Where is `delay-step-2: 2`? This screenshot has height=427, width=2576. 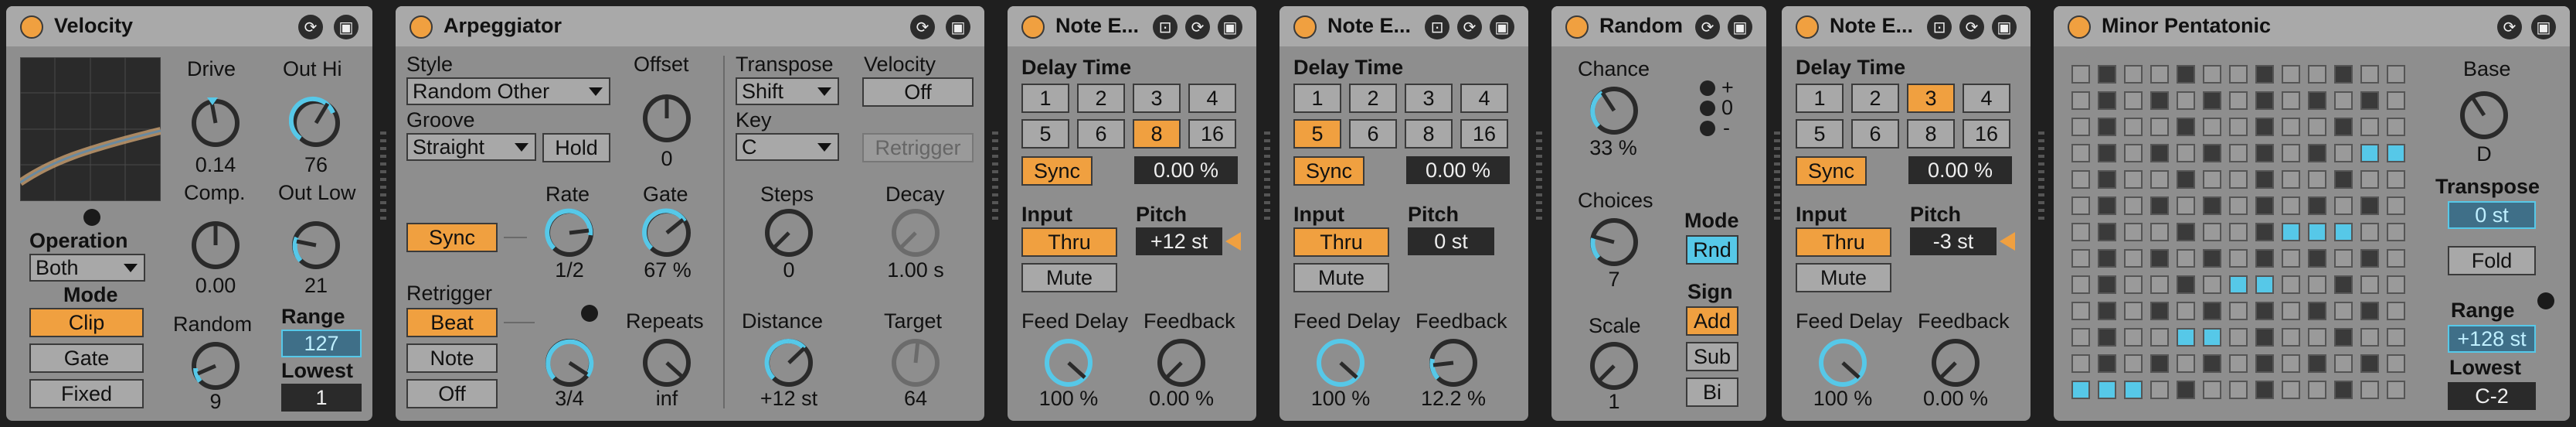 delay-step-2: 2 is located at coordinates (1101, 98).